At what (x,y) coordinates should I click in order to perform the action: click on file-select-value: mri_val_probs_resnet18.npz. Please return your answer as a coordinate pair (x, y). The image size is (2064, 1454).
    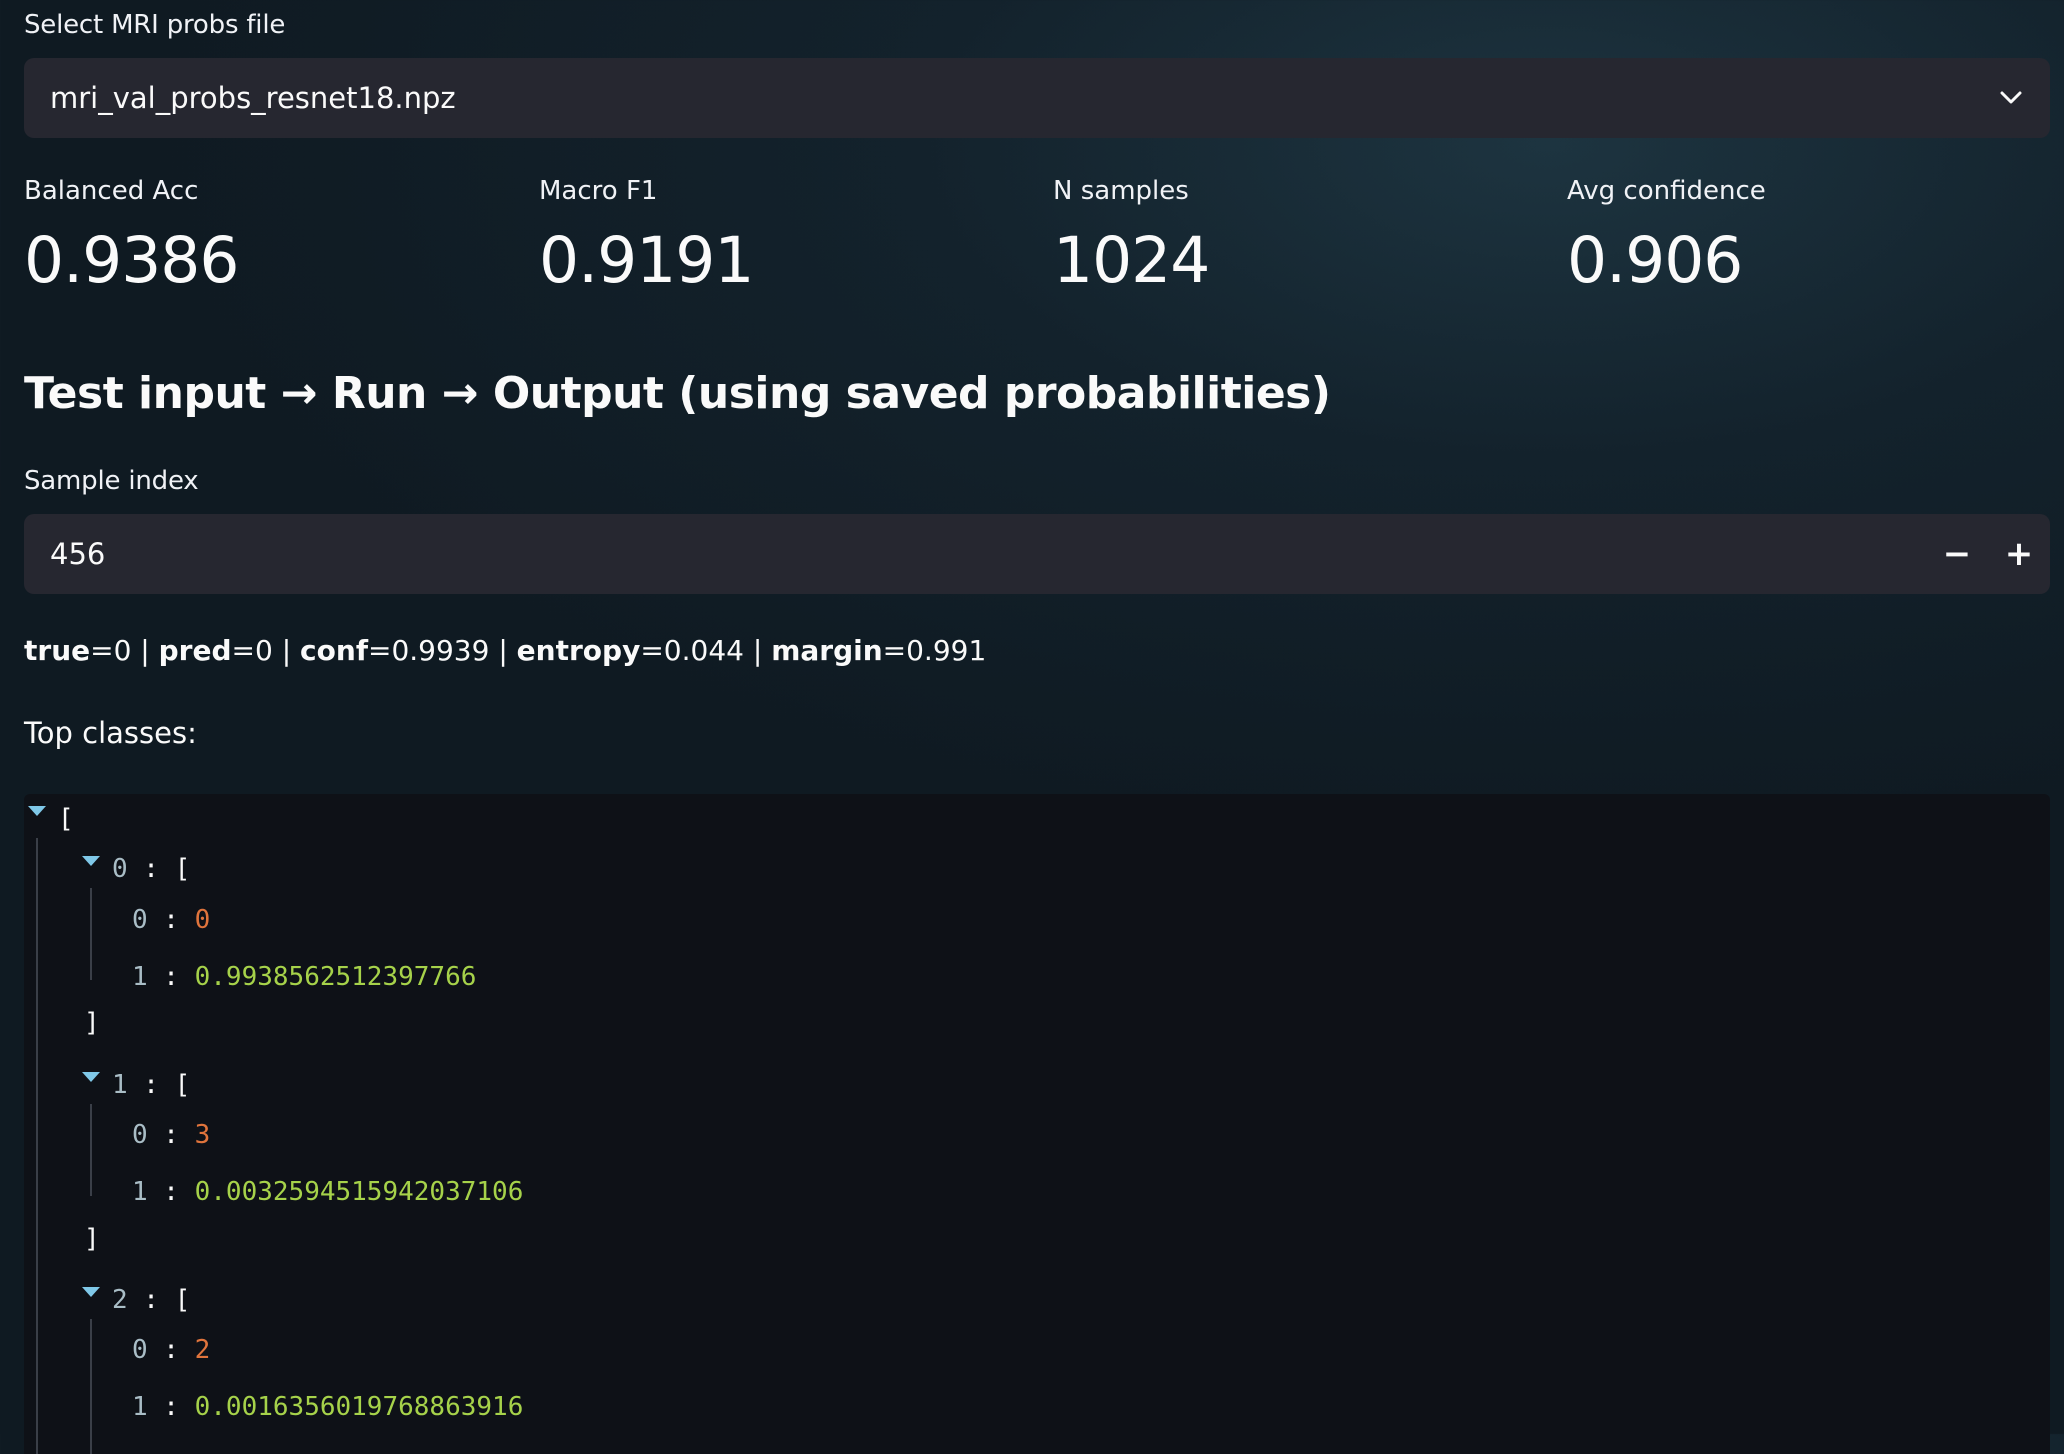
    Looking at the image, I should click on (253, 98).